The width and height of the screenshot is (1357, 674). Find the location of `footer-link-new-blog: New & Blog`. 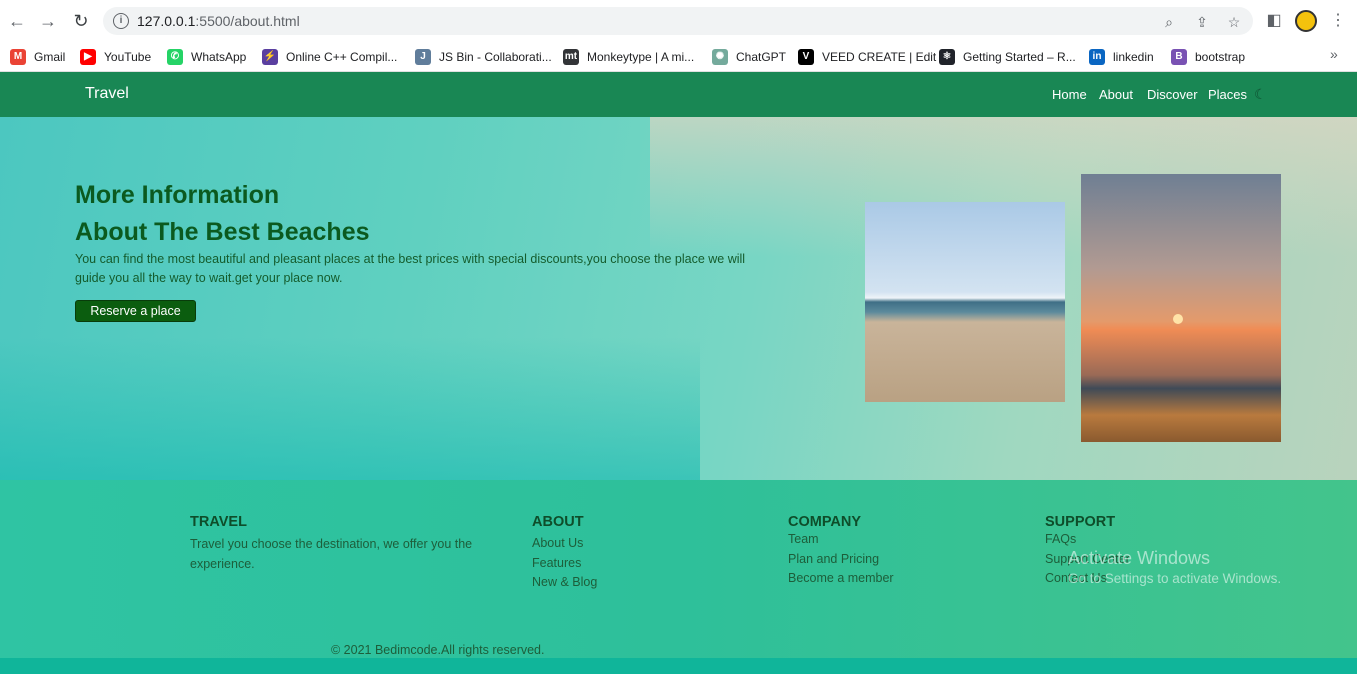

footer-link-new-blog: New & Blog is located at coordinates (564, 583).